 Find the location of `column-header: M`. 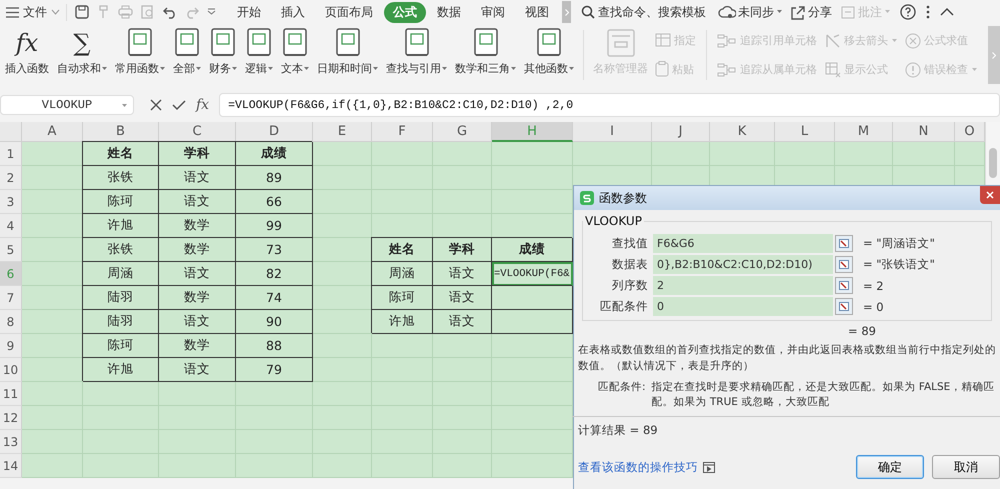

column-header: M is located at coordinates (864, 132).